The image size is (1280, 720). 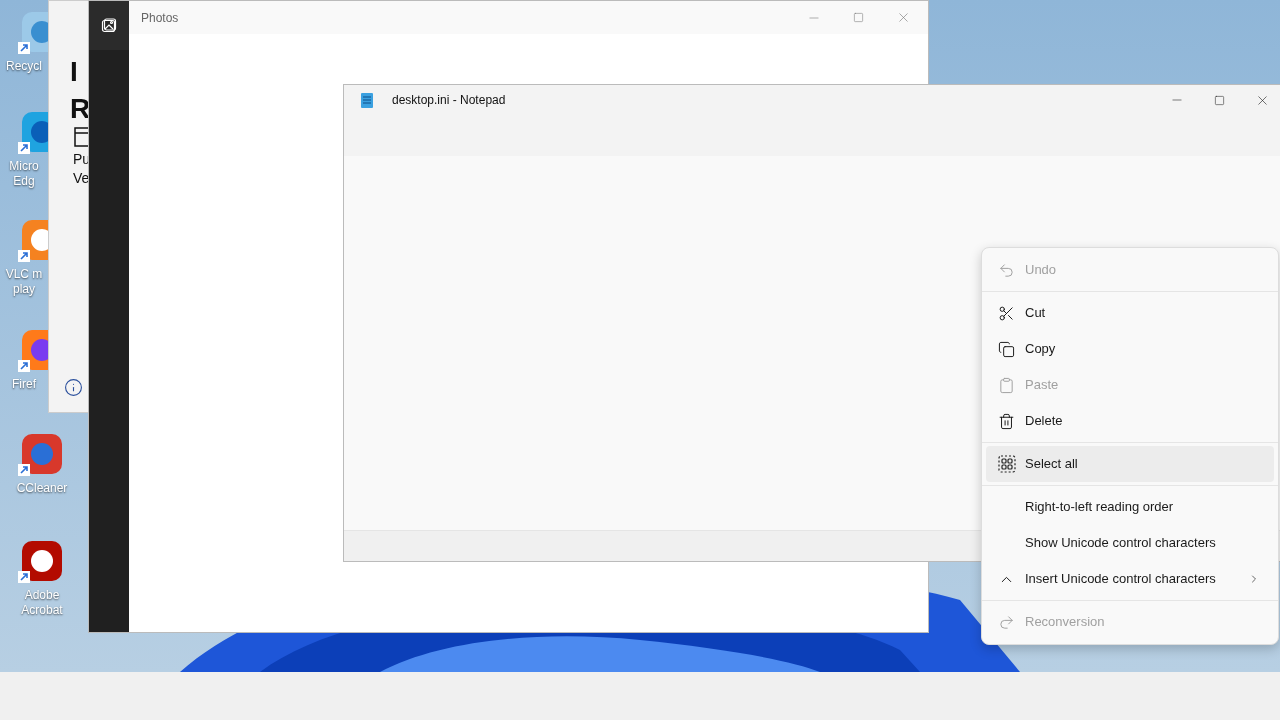 What do you see at coordinates (1130, 543) in the screenshot?
I see `menu-item: Show Unicode control characters` at bounding box center [1130, 543].